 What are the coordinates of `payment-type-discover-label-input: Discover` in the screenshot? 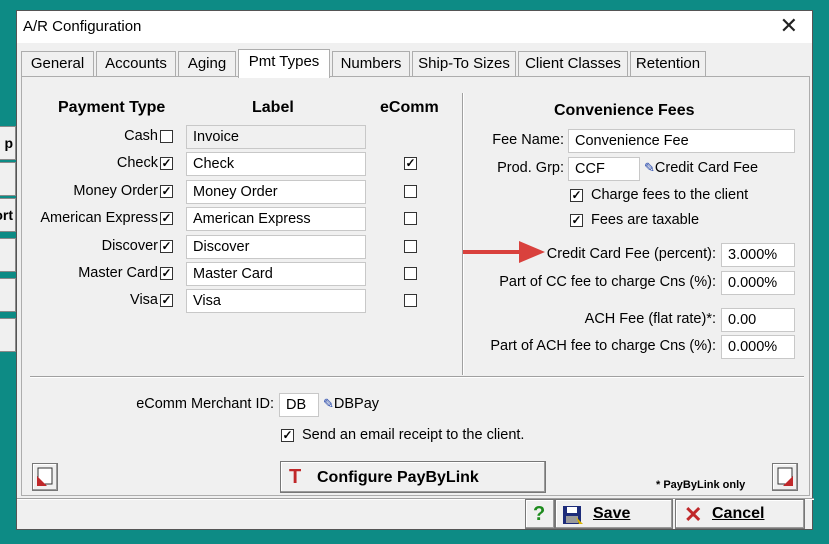 It's located at (276, 246).